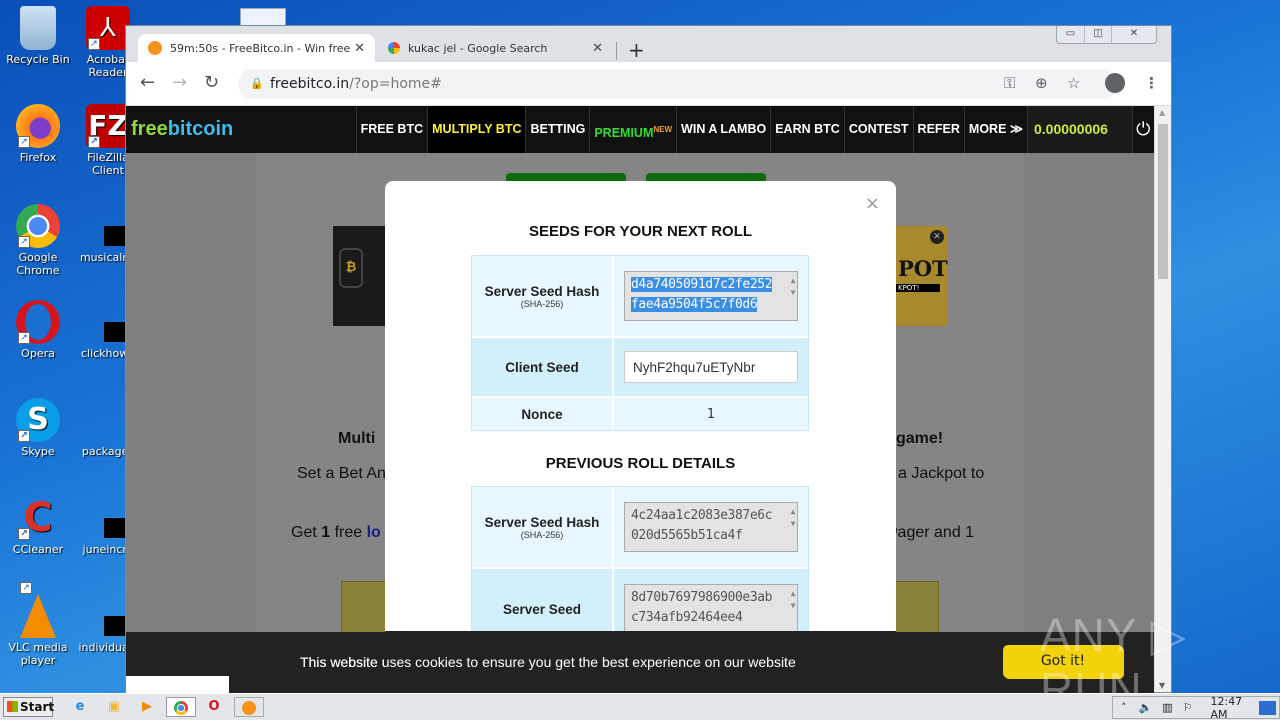 The height and width of the screenshot is (720, 1280). What do you see at coordinates (1041, 83) in the screenshot?
I see `zoom-plus-icon: ⊕` at bounding box center [1041, 83].